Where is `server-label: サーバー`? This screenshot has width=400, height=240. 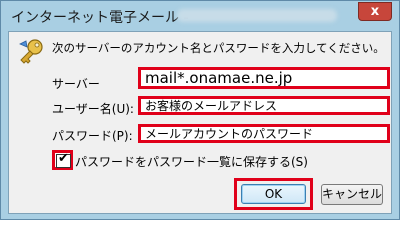 server-label: サーバー is located at coordinates (76, 84).